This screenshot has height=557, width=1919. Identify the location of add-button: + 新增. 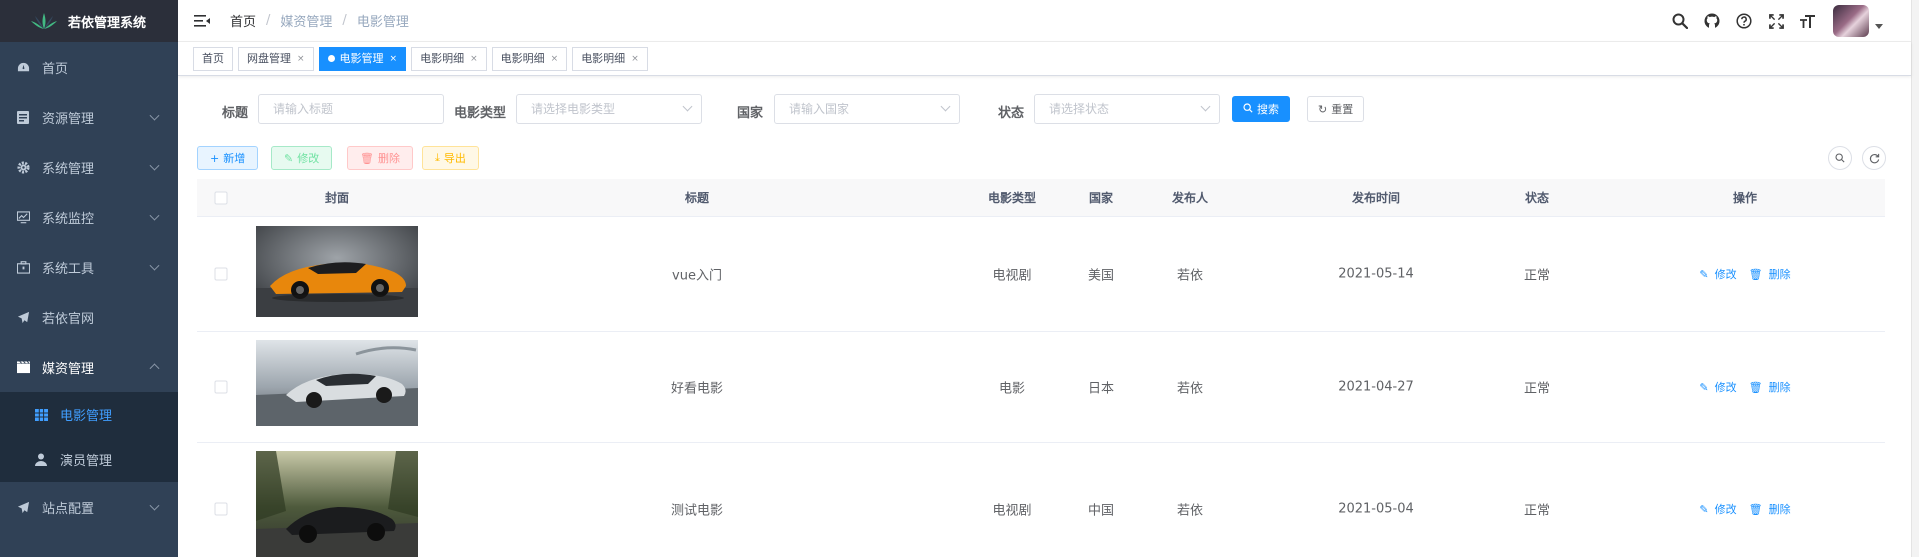
(228, 158).